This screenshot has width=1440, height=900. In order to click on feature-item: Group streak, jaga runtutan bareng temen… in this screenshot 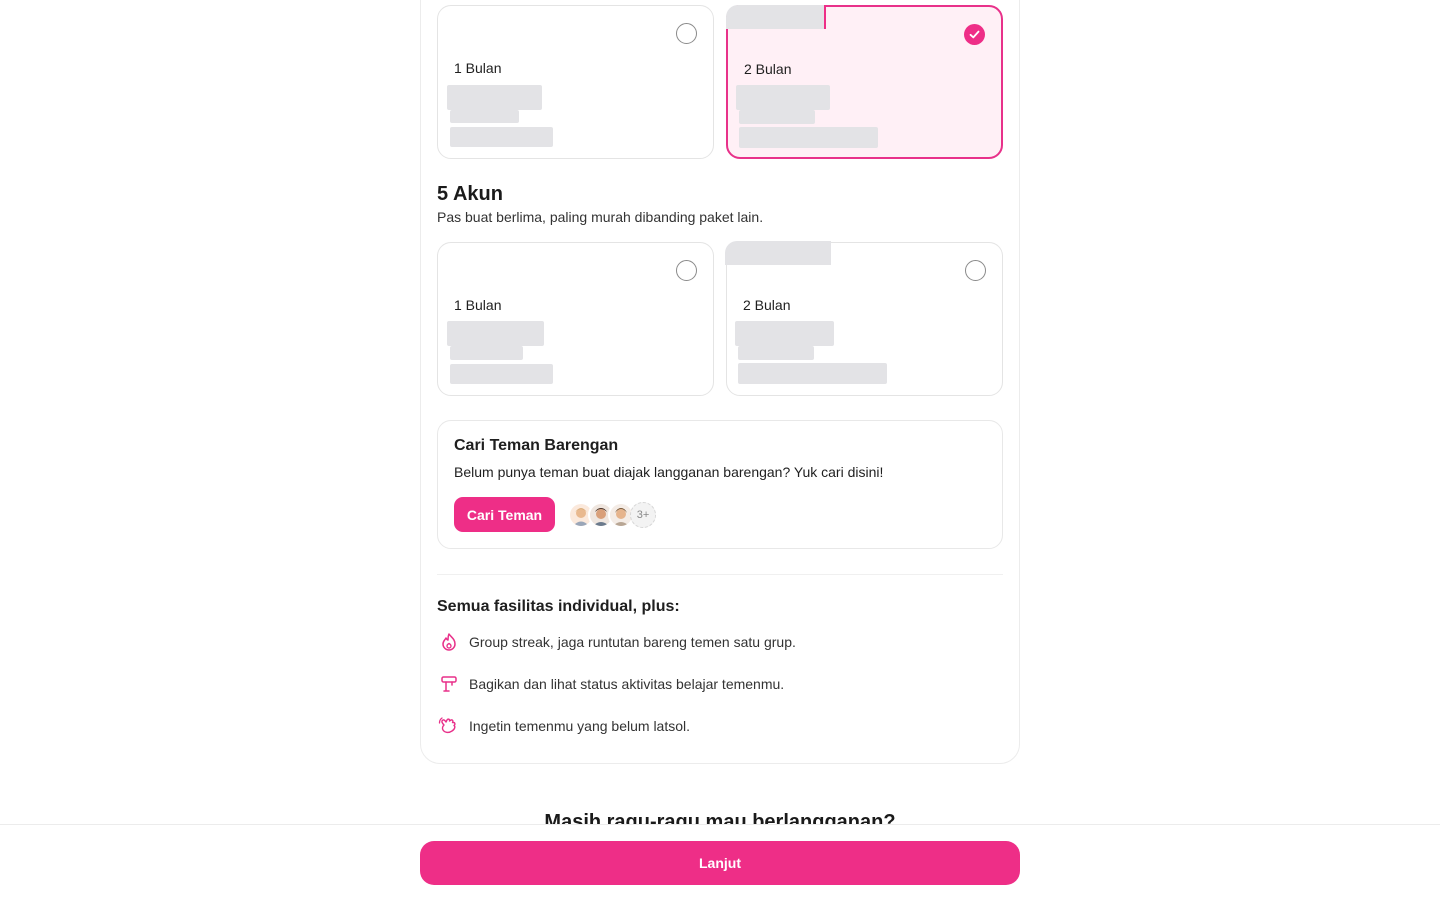, I will do `click(616, 642)`.